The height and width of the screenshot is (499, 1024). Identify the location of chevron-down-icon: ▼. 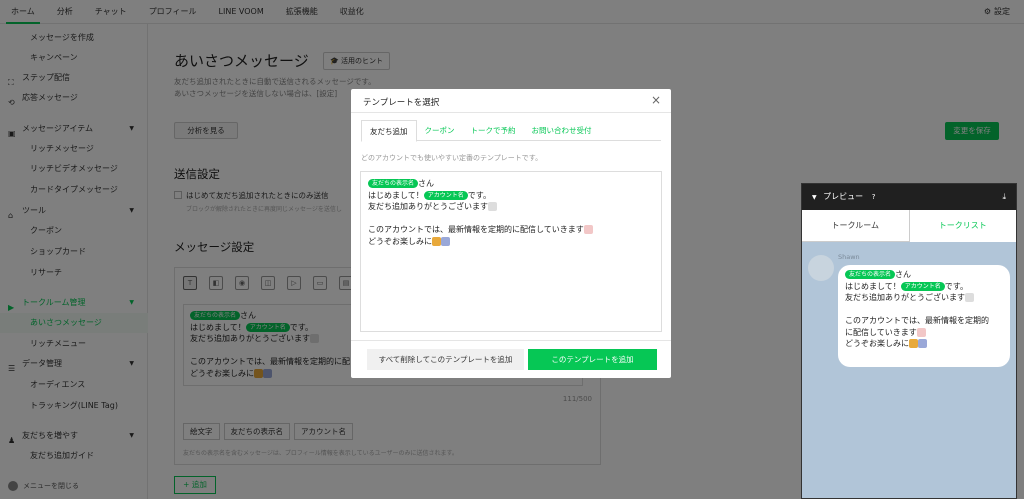
(814, 197).